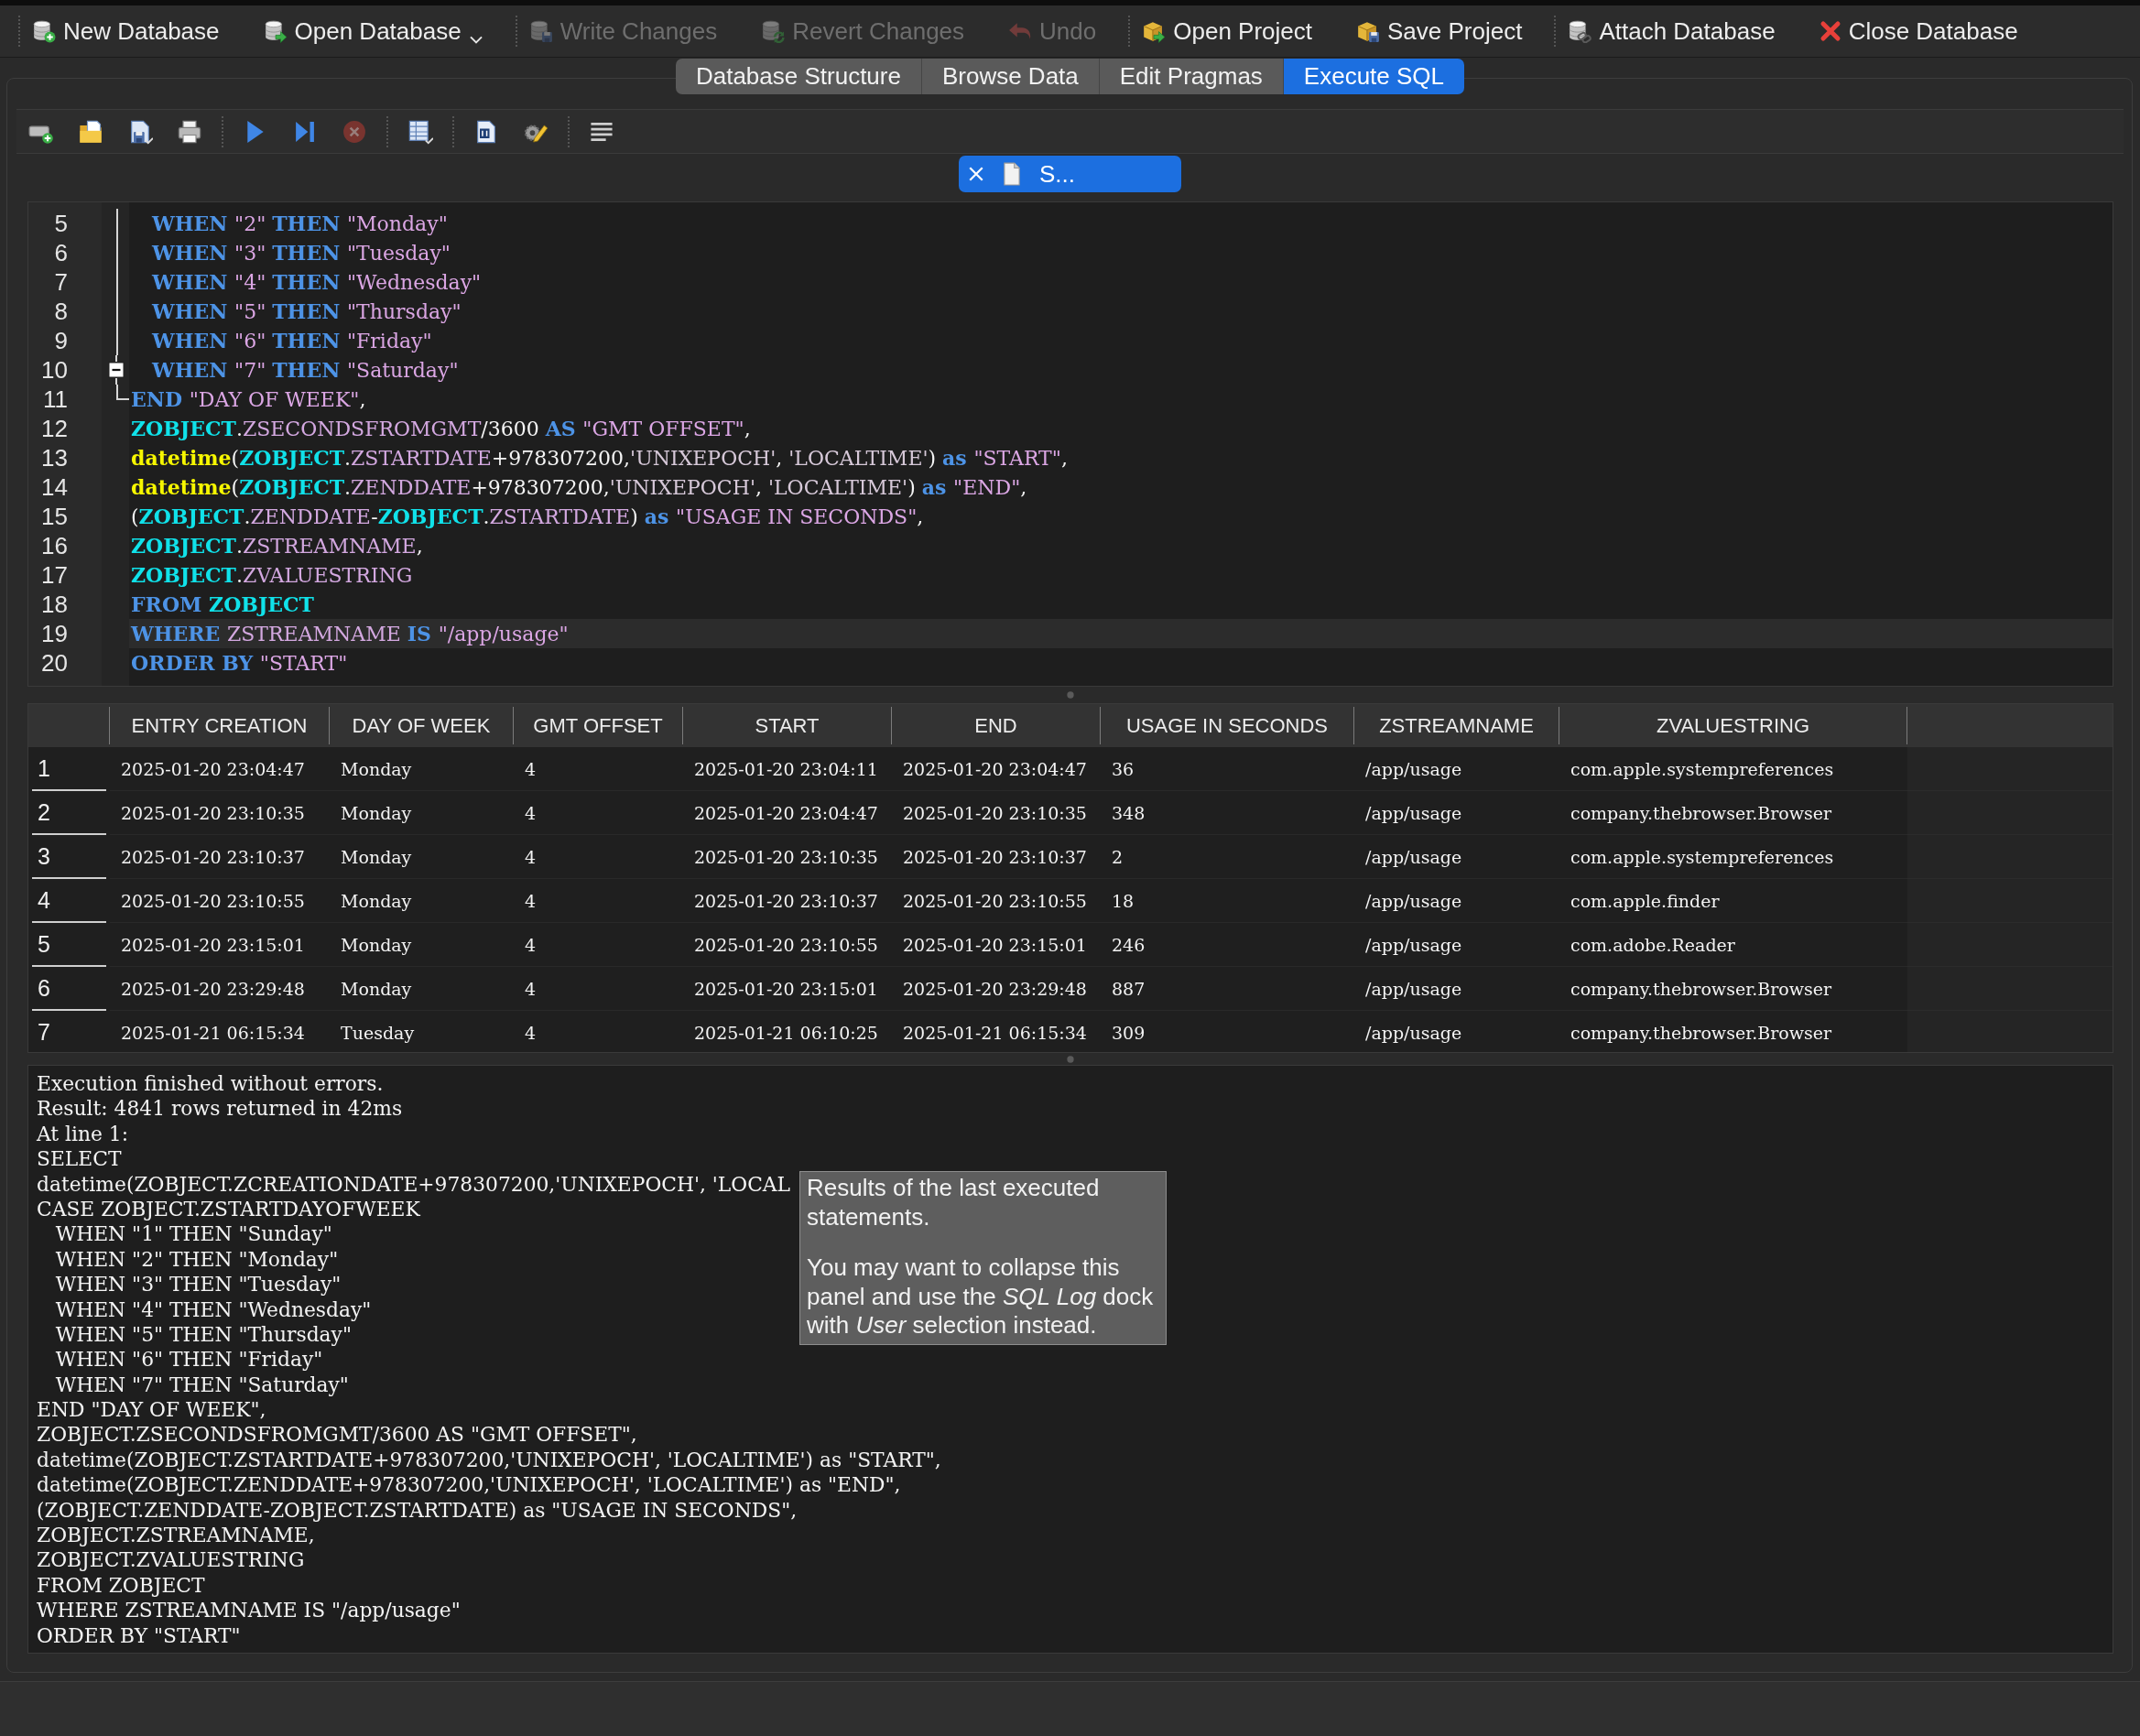  I want to click on table-cell: 2025-01-21 06:15:34, so click(220, 1031).